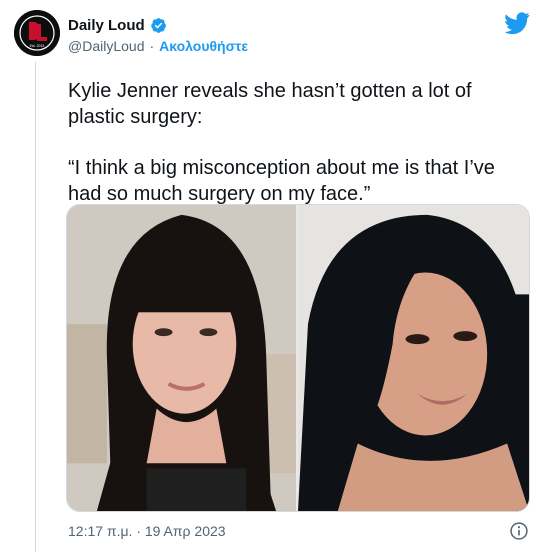 The image size is (548, 552). Describe the element at coordinates (158, 25) in the screenshot. I see `verified-badge-icon` at that location.